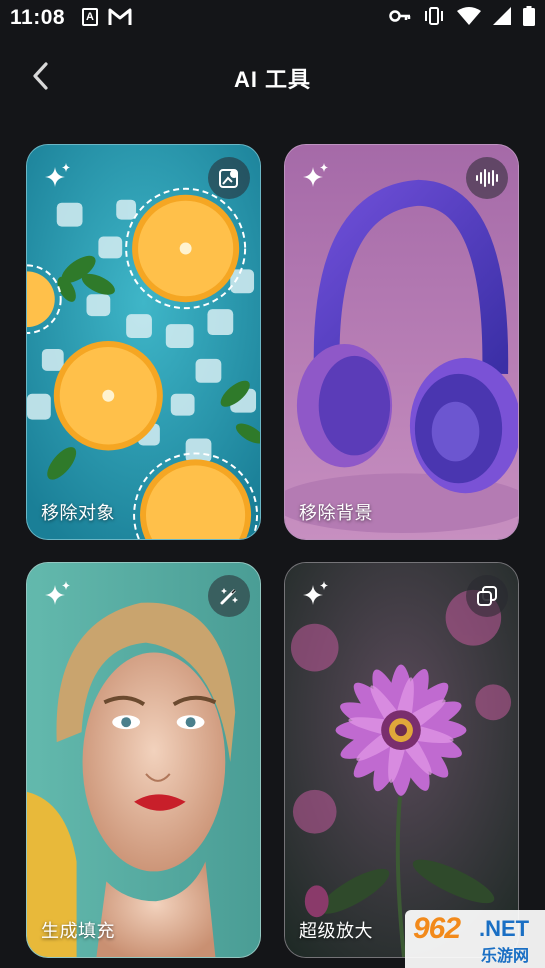 The image size is (545, 968). Describe the element at coordinates (38, 17) in the screenshot. I see `status-time: 11:08` at that location.